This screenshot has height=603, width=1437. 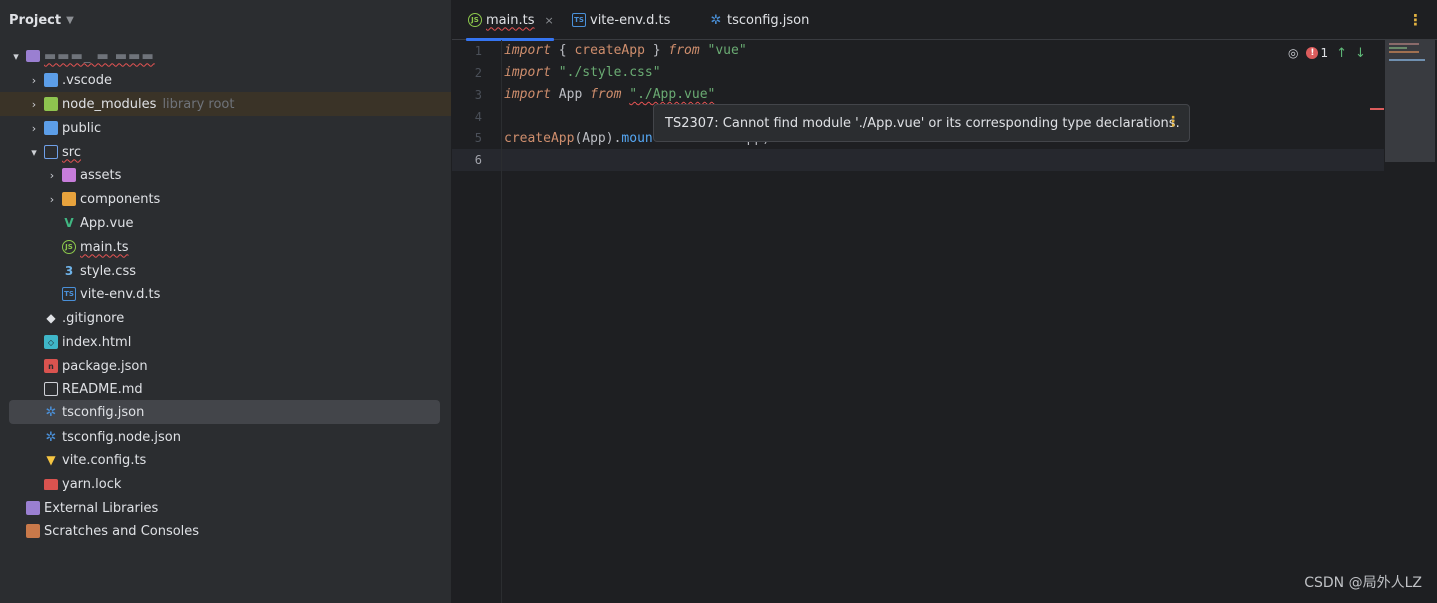 I want to click on tree-item-label: App.vue, so click(x=107, y=223).